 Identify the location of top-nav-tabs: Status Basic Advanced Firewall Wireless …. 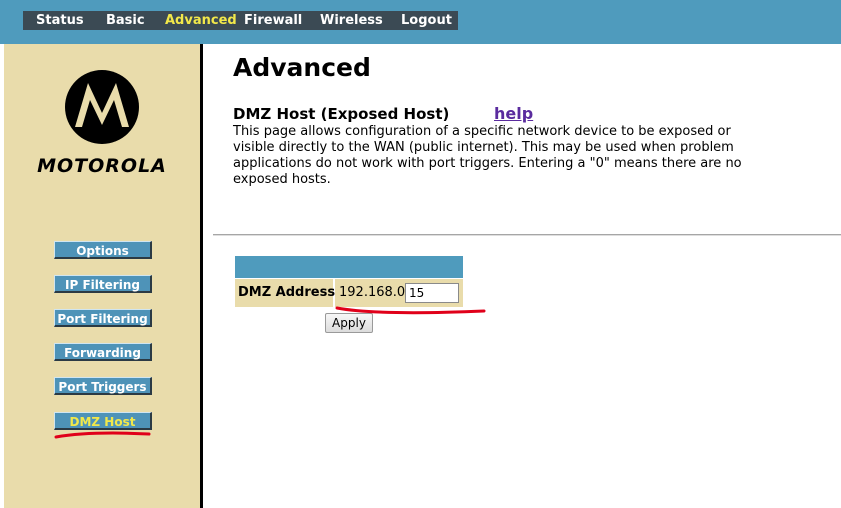
(240, 20).